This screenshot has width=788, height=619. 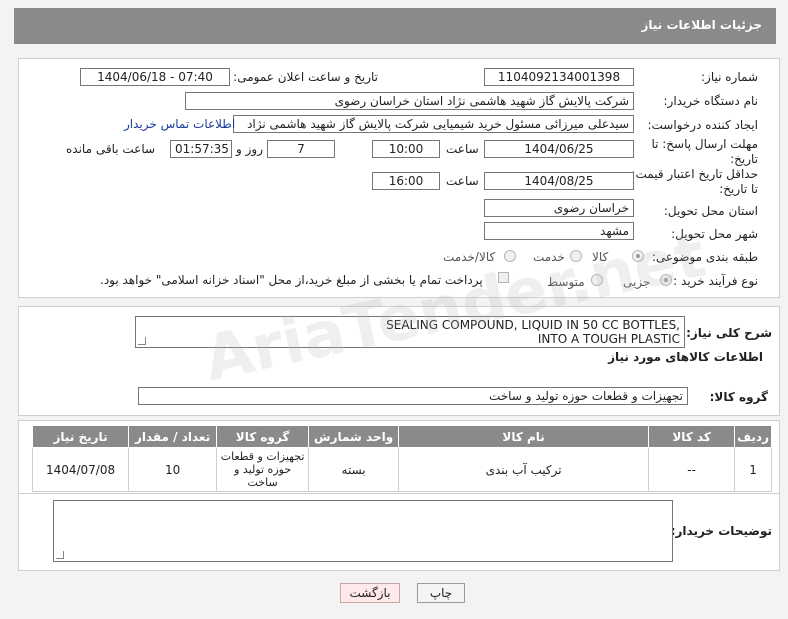 I want to click on announce-field: 1404/06/18 - 07:40, so click(x=155, y=77).